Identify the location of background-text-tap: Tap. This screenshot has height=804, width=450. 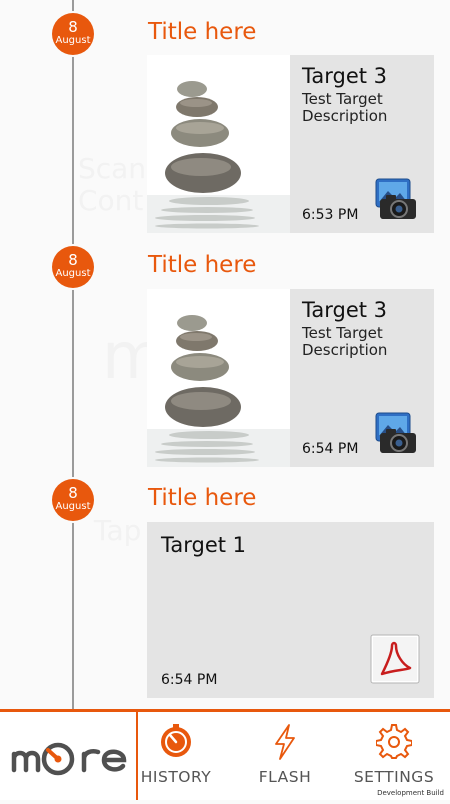
(118, 530).